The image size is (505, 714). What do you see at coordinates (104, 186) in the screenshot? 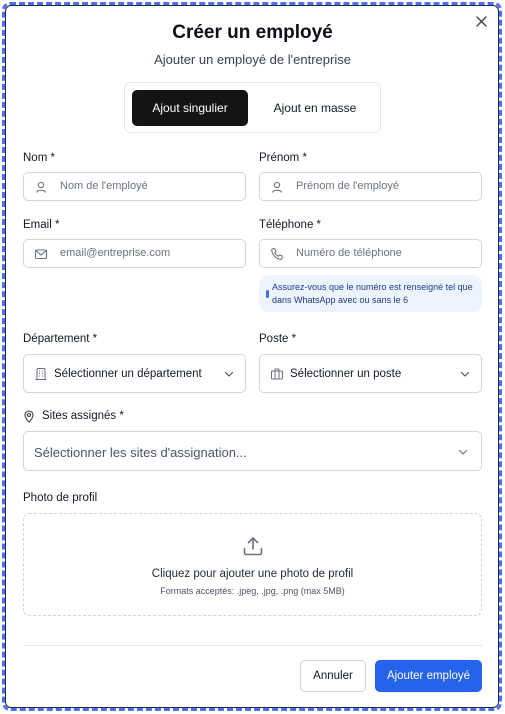
I see `nom-placeholder: Nom de l'employé` at bounding box center [104, 186].